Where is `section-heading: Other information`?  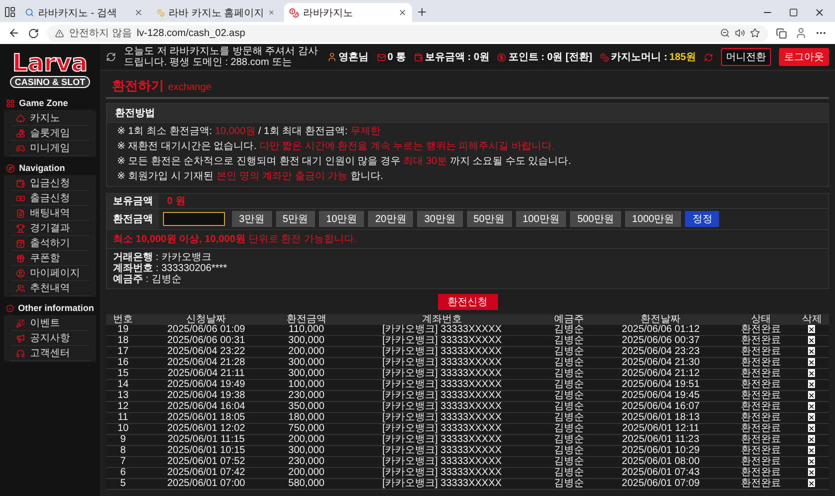 section-heading: Other information is located at coordinates (50, 308).